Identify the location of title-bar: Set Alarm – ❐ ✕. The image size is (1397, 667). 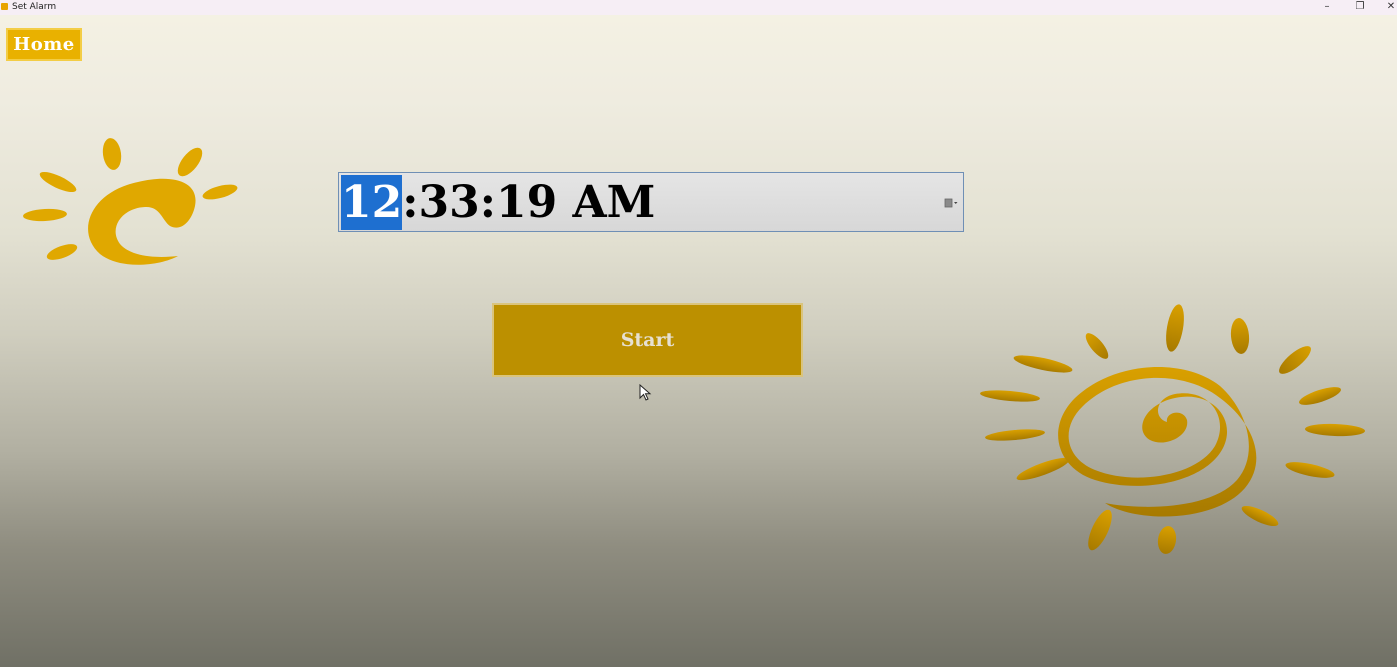
(698, 7).